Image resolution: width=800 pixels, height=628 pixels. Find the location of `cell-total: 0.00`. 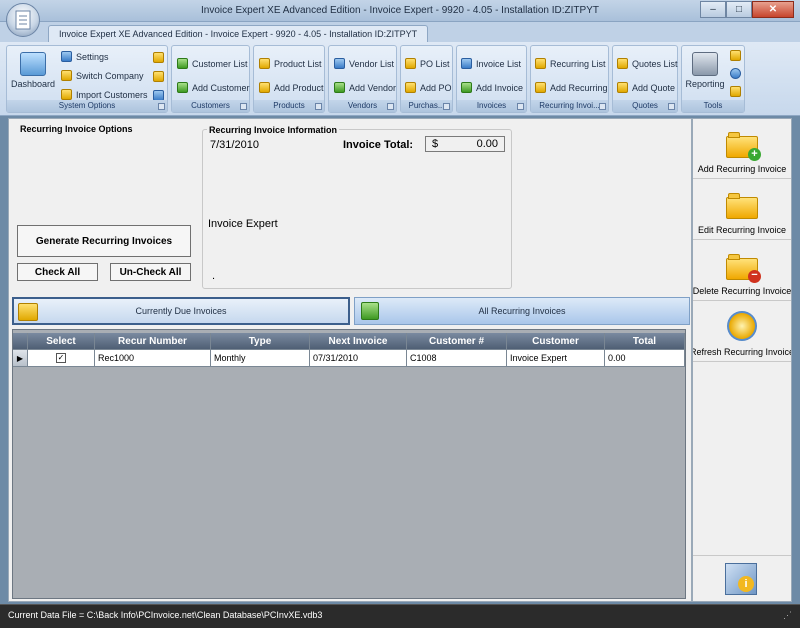

cell-total: 0.00 is located at coordinates (645, 358).